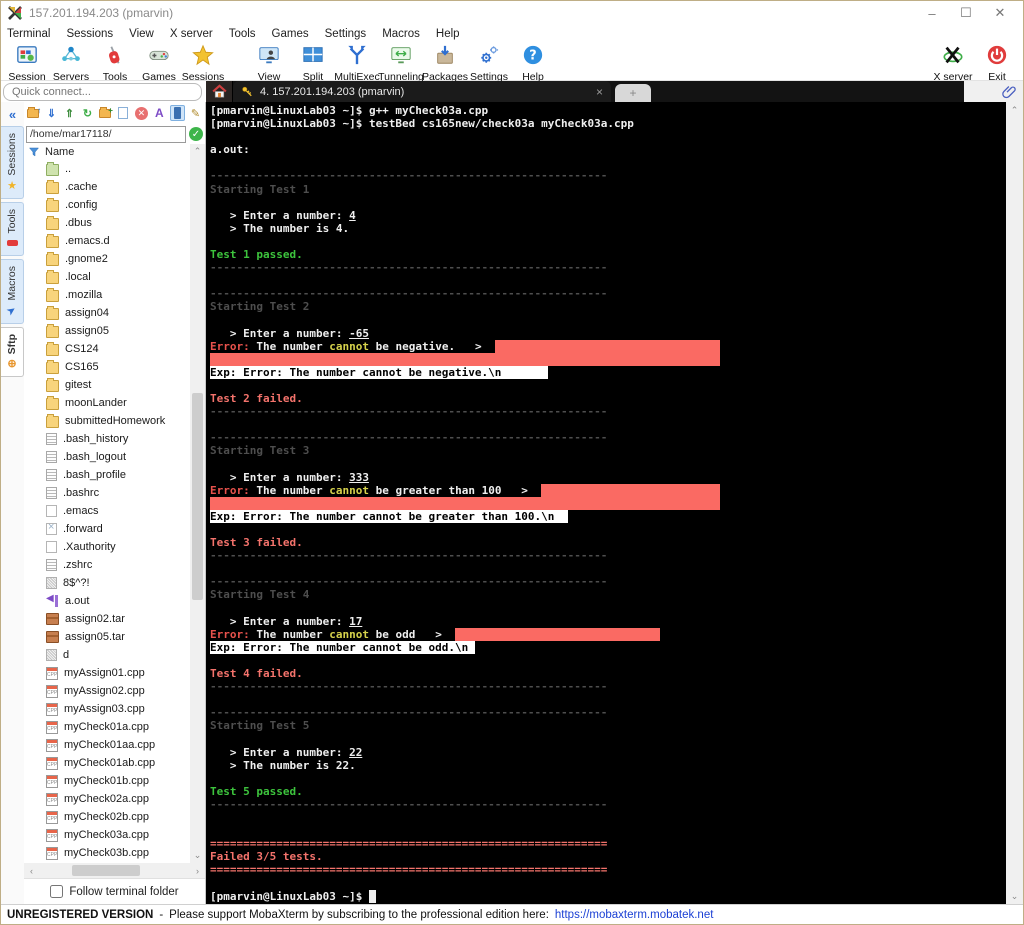  I want to click on settings-button: Settings, so click(489, 63).